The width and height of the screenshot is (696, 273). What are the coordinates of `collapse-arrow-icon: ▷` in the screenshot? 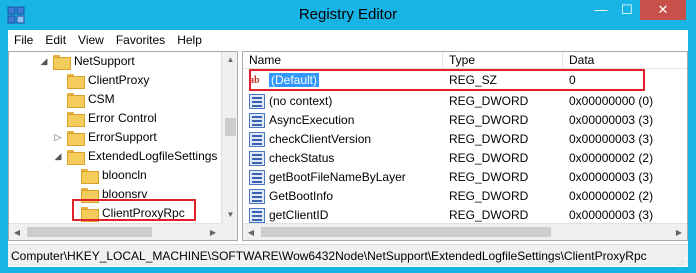 It's located at (58, 137).